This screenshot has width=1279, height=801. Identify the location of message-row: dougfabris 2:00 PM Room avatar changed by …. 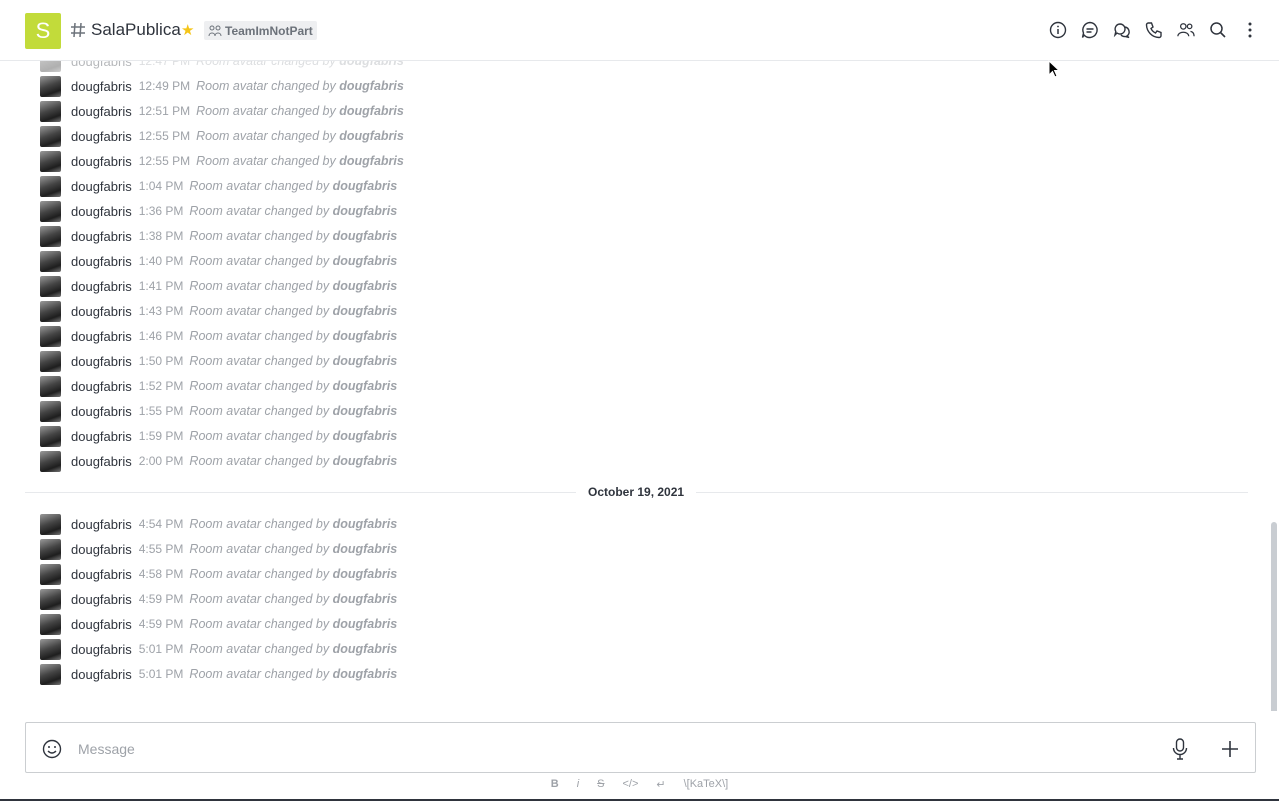
(218, 461).